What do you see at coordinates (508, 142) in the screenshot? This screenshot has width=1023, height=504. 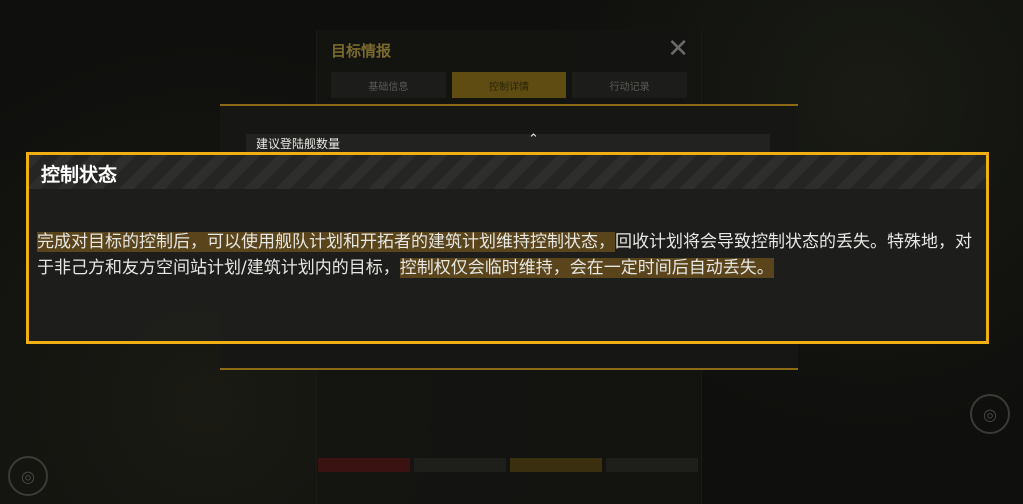 I see `landing-ship-row: 建议登陆舰数量 ⌃` at bounding box center [508, 142].